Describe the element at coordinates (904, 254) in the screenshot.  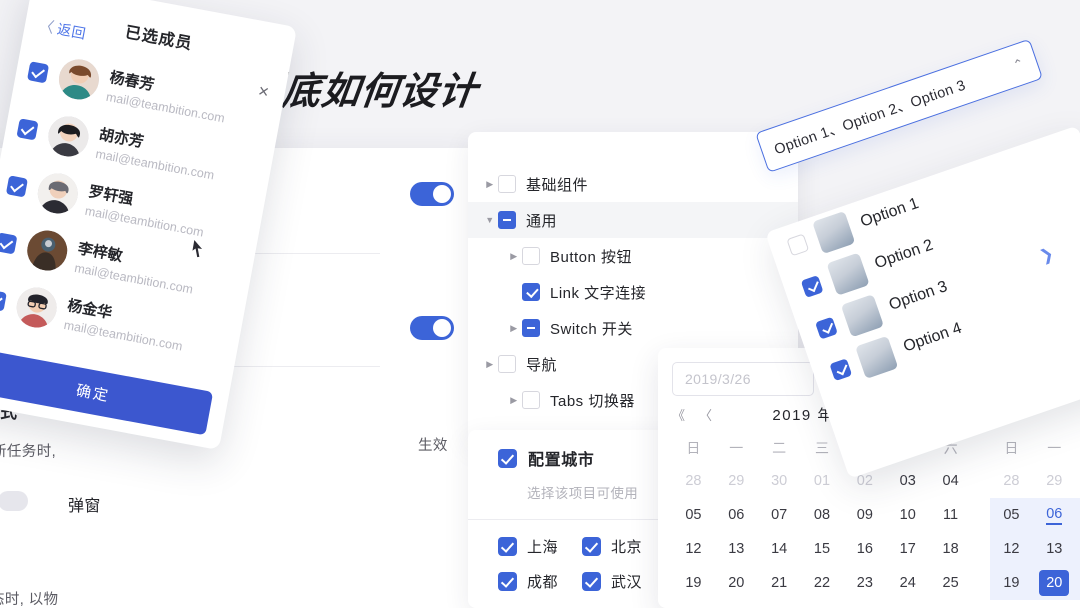
I see `option-label: Option 2` at that location.